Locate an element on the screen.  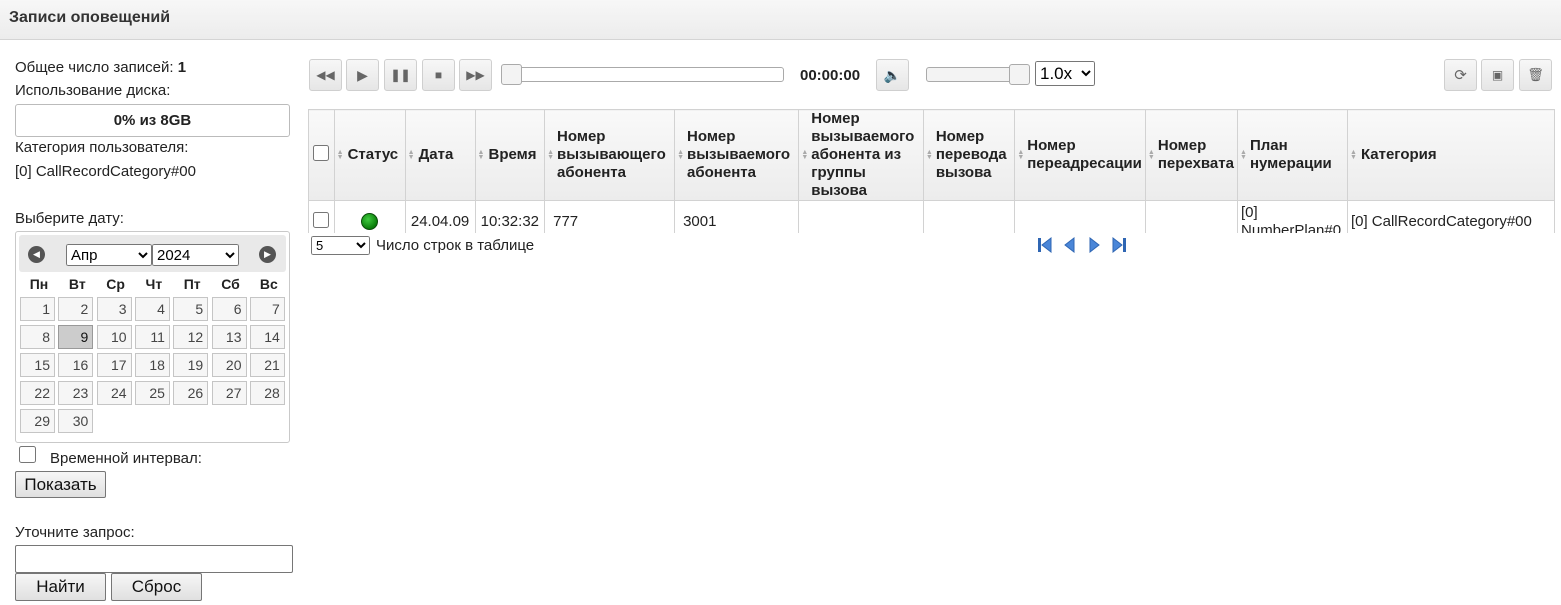
calendar-day: 16 is located at coordinates (76, 365).